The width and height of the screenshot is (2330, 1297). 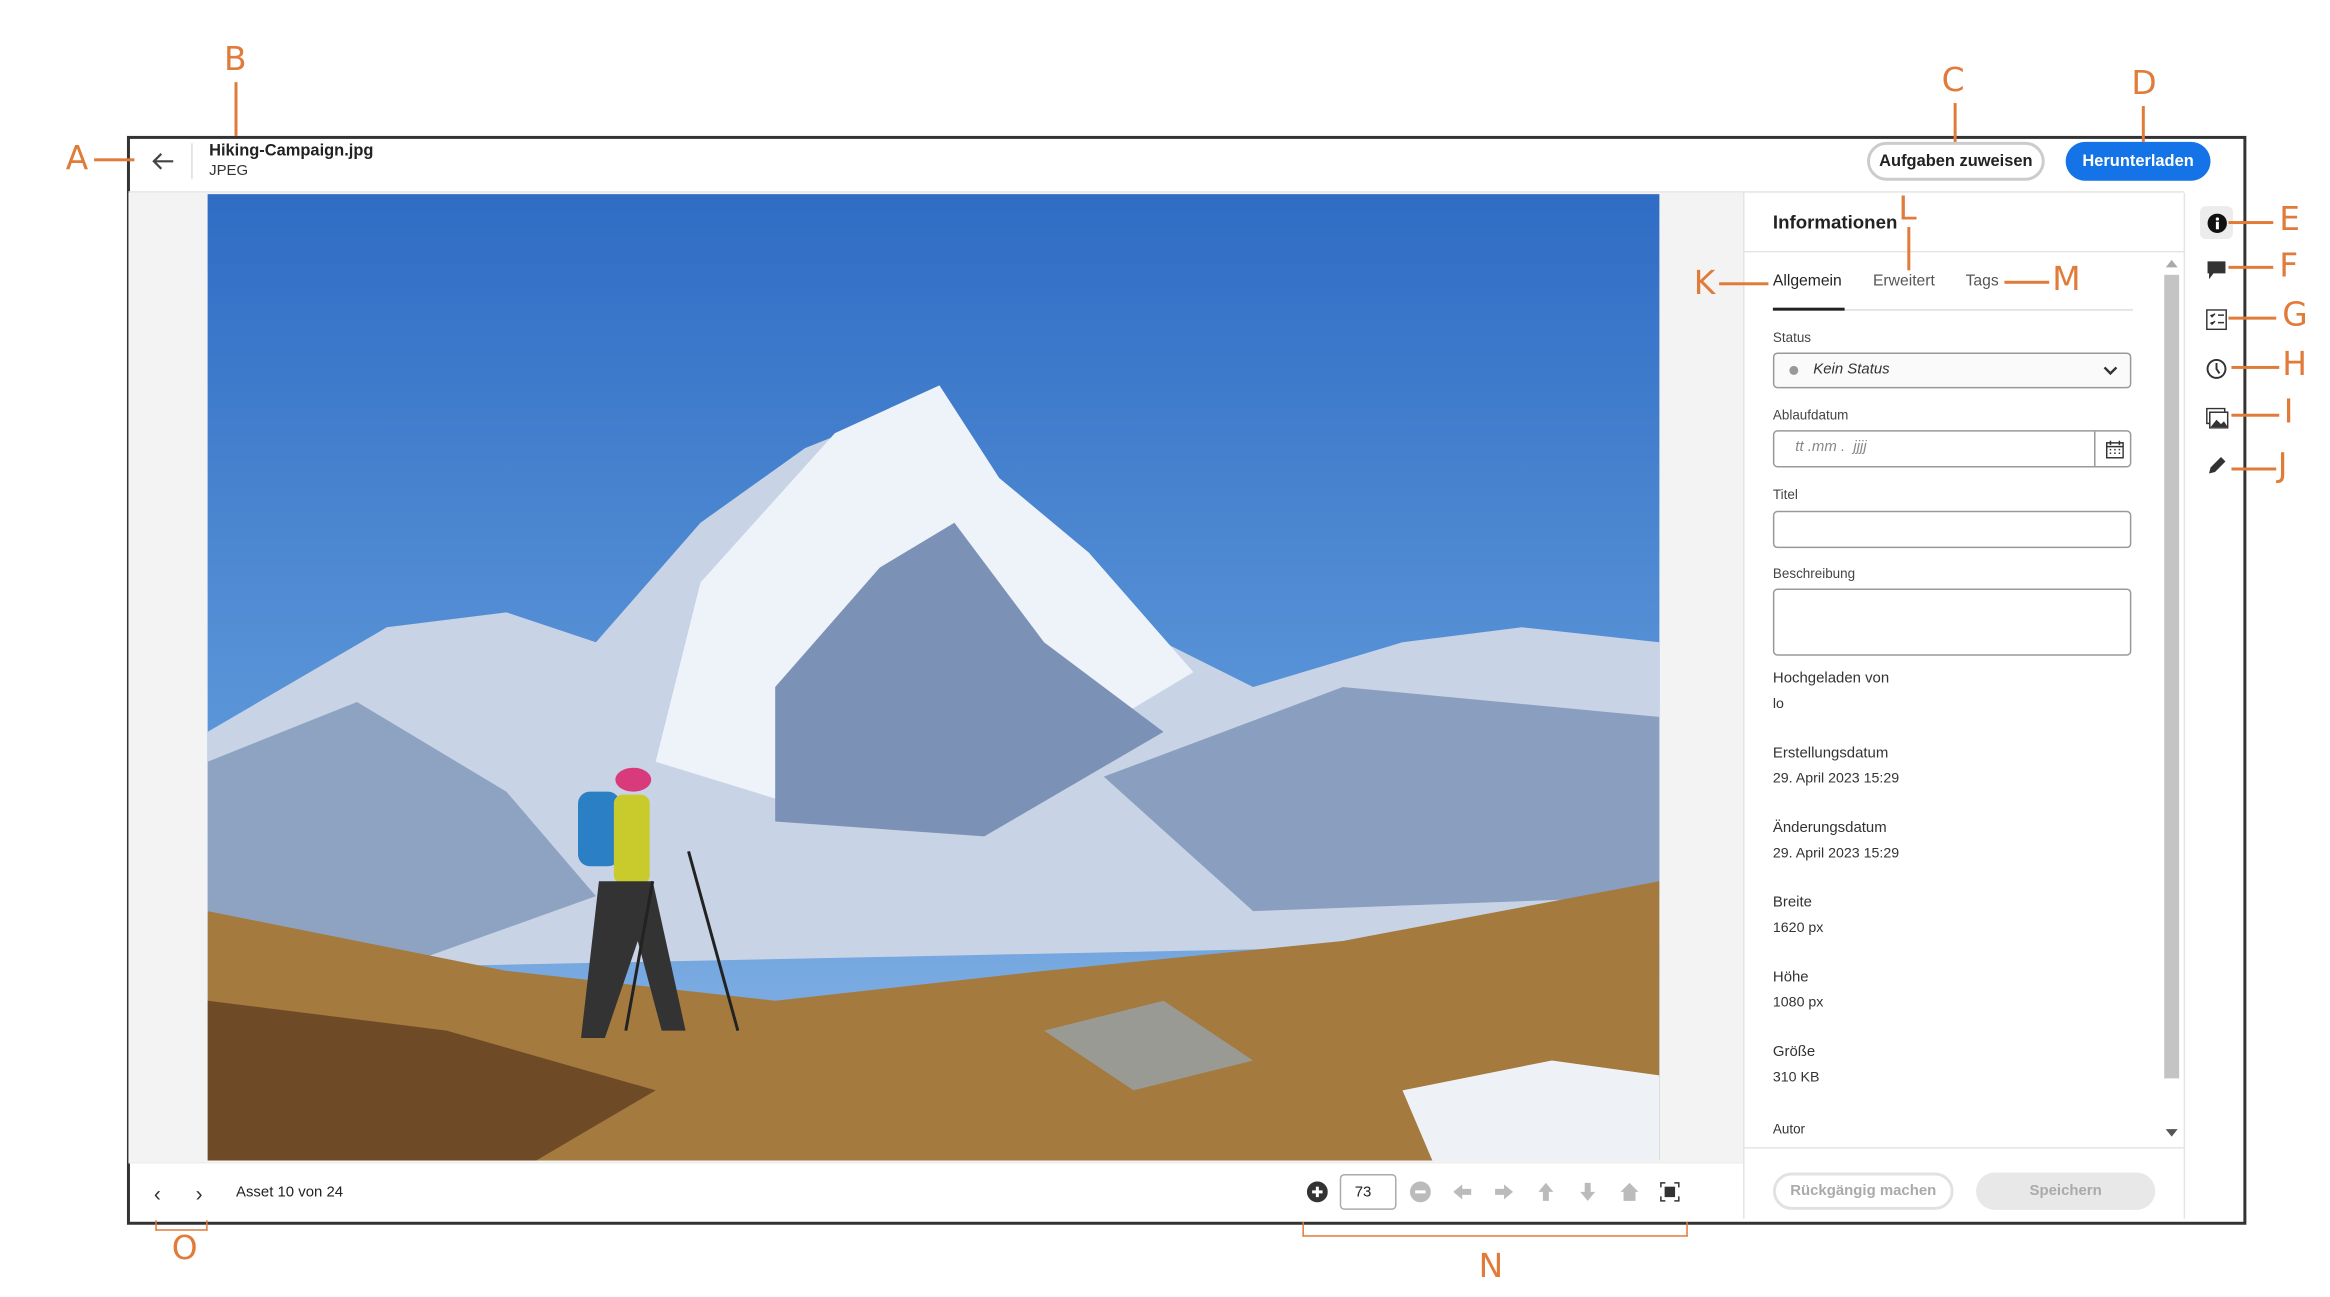 I want to click on title-label: Titel, so click(x=1785, y=494).